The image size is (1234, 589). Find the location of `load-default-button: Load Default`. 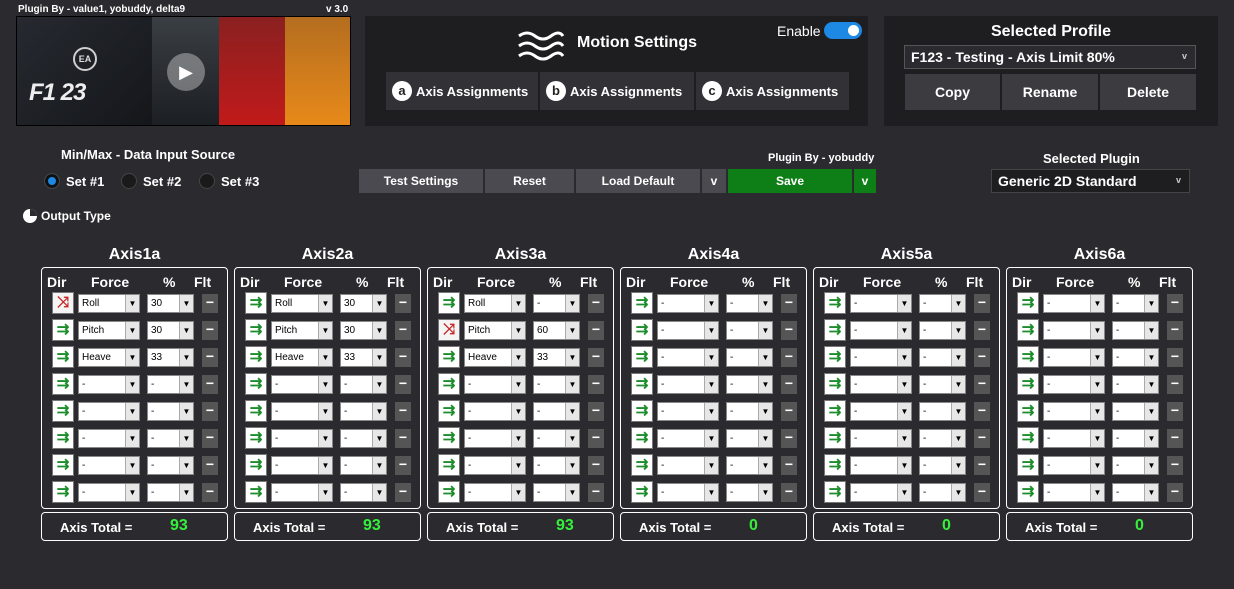

load-default-button: Load Default is located at coordinates (638, 181).